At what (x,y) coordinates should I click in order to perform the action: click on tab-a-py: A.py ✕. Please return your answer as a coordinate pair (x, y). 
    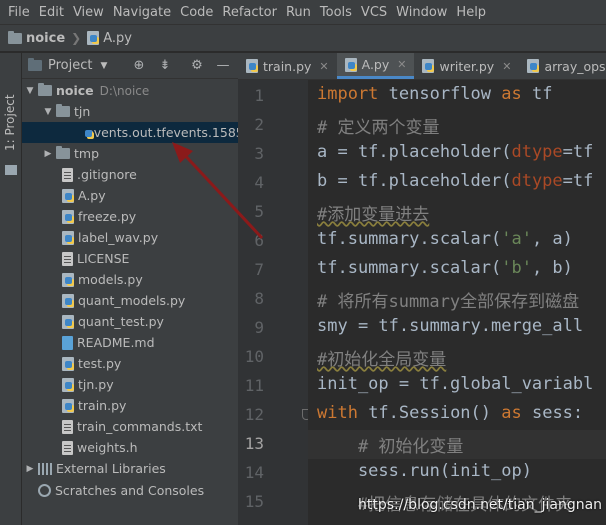
    Looking at the image, I should click on (375, 66).